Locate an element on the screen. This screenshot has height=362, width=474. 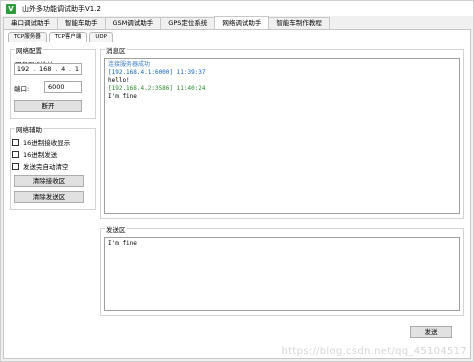
send-button: 发送 is located at coordinates (431, 332).